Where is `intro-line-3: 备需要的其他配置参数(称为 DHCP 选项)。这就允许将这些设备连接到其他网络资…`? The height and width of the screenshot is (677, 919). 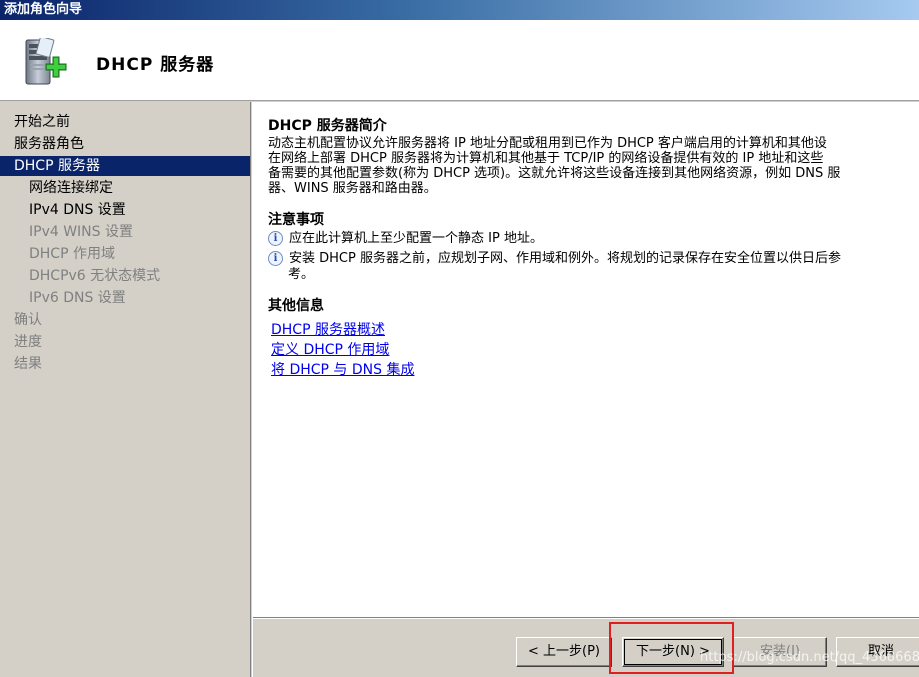 intro-line-3: 备需要的其他配置参数(称为 DHCP 选项)。这就允许将这些设备连接到其他网络资… is located at coordinates (554, 173).